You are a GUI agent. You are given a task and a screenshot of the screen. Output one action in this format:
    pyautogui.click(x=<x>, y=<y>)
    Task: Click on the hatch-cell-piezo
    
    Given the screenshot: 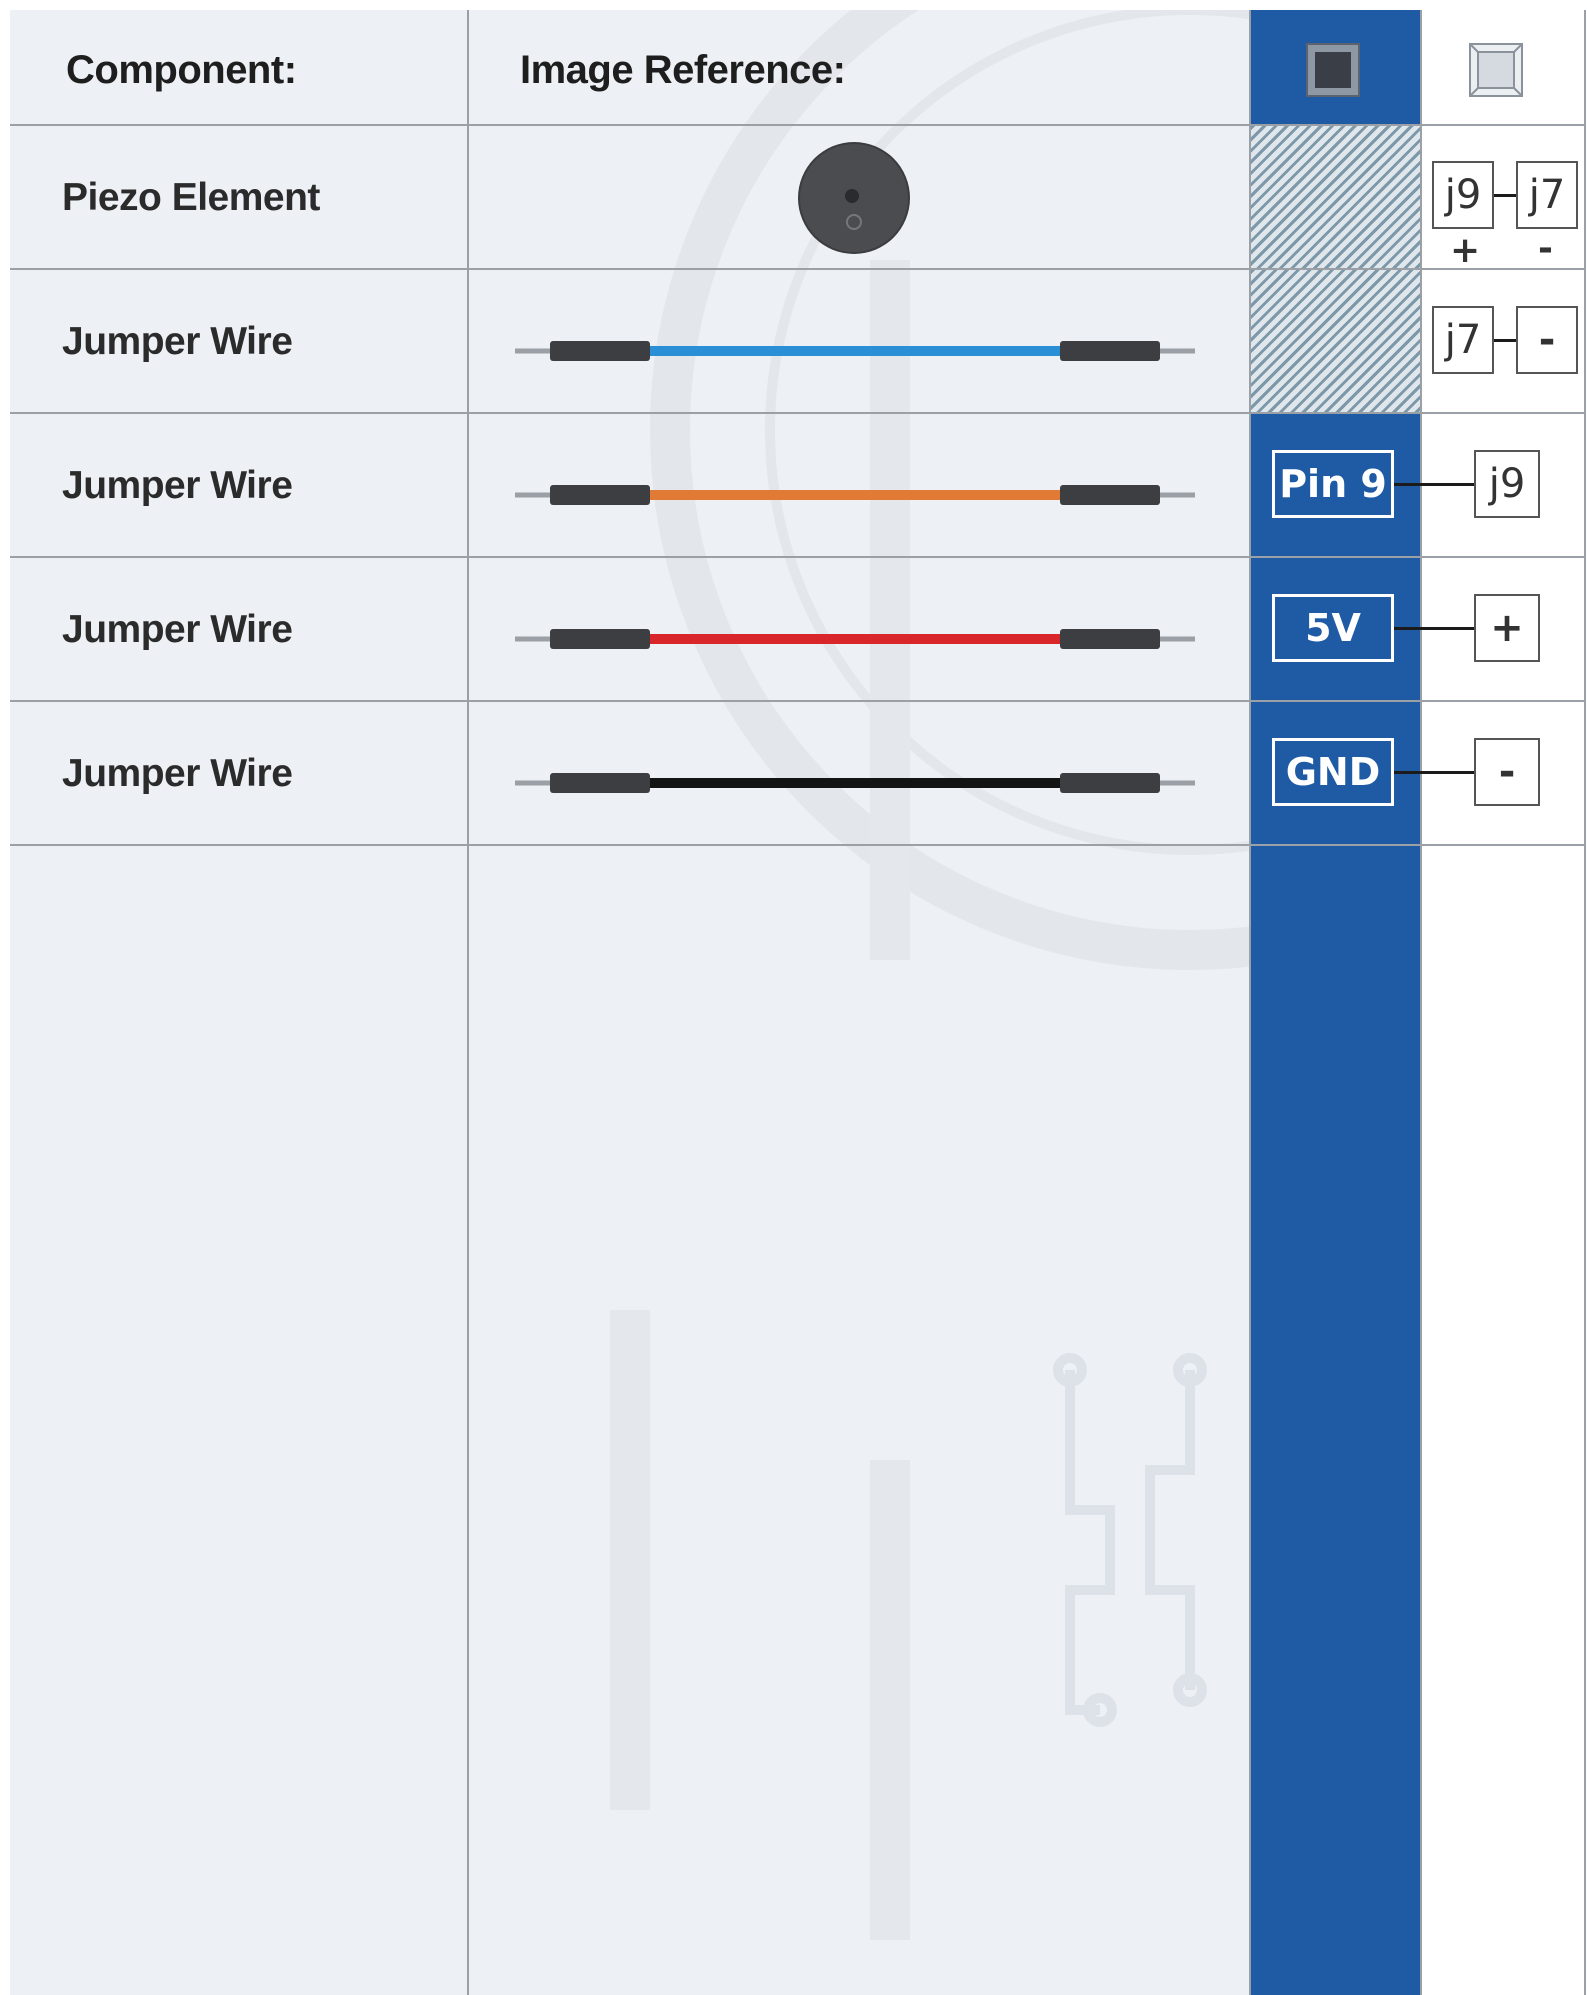 What is the action you would take?
    pyautogui.click(x=1335, y=197)
    